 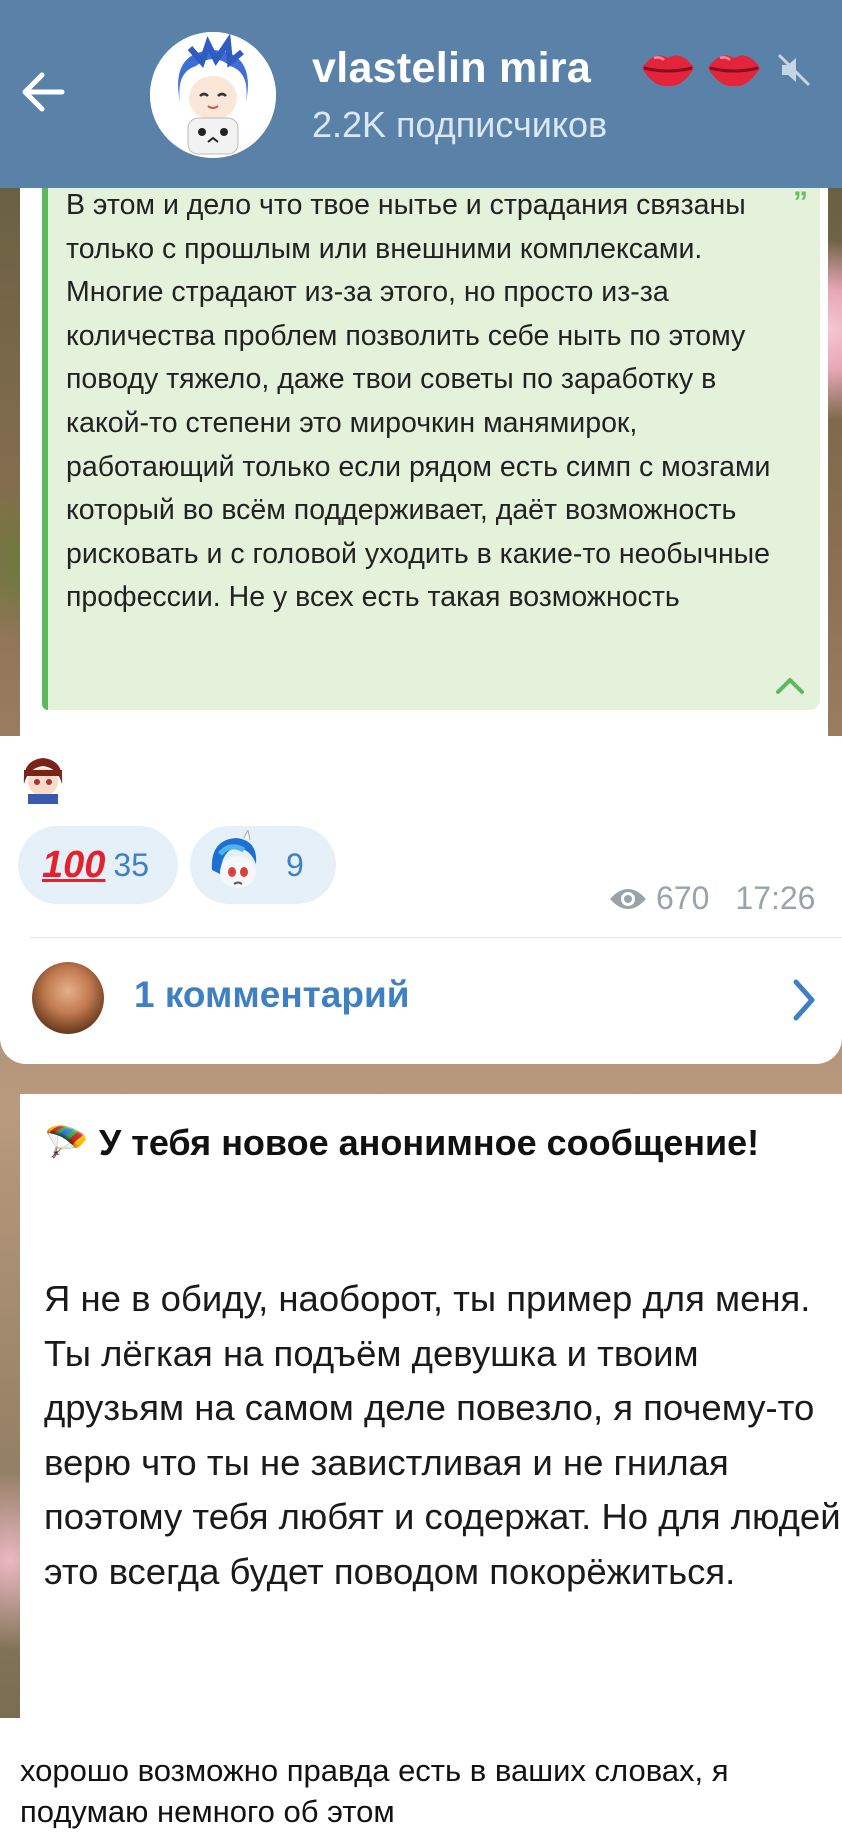 I want to click on eye-icon, so click(x=628, y=898).